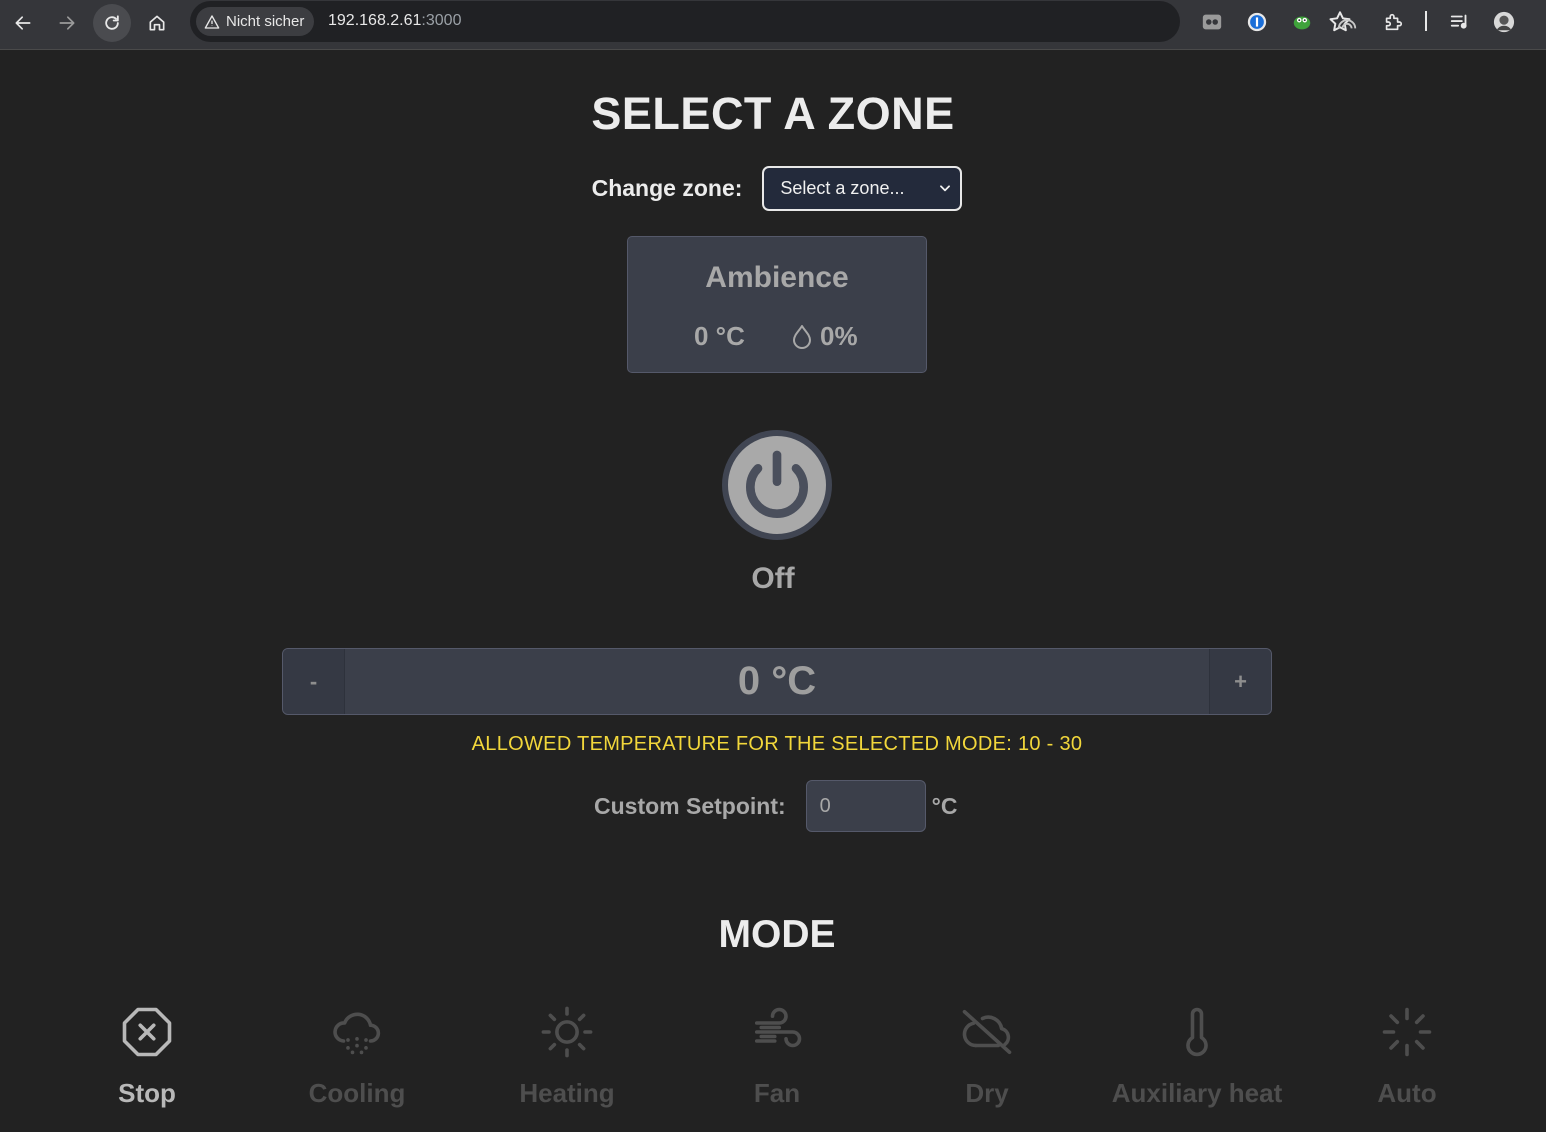 The width and height of the screenshot is (1546, 1132). What do you see at coordinates (1426, 21) in the screenshot?
I see `toolbar-divider` at bounding box center [1426, 21].